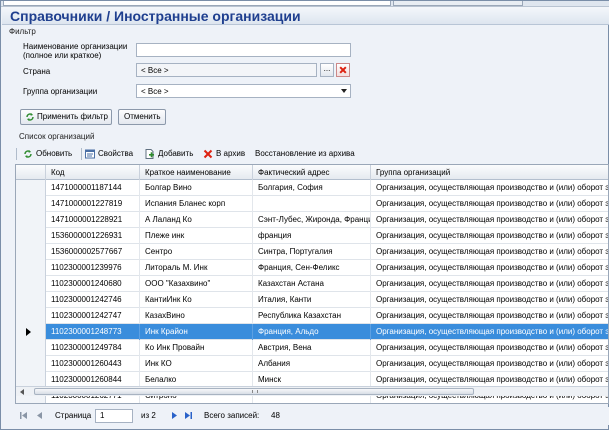 This screenshot has width=609, height=430. I want to click on tab-inactive, so click(458, 3).